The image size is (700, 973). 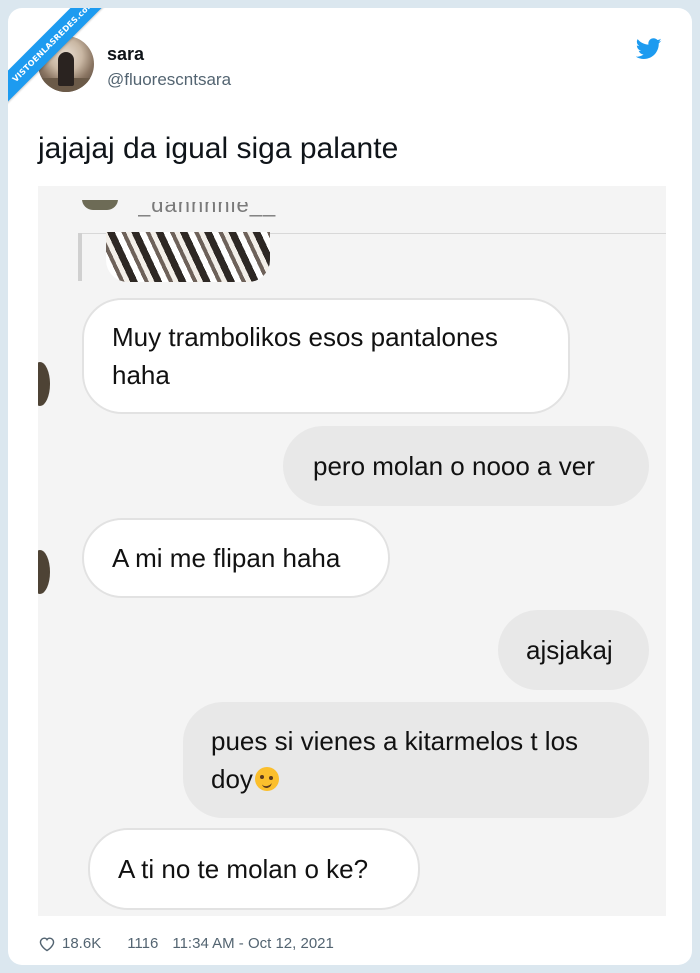 I want to click on author-handle: @fluorescntsara, so click(x=169, y=80).